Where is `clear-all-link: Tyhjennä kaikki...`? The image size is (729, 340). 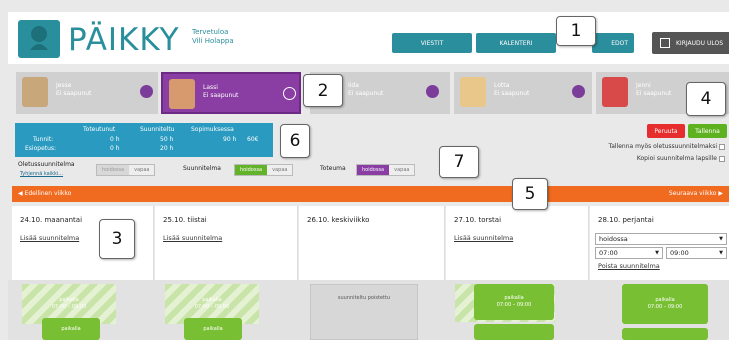 clear-all-link: Tyhjennä kaikki... is located at coordinates (41, 174).